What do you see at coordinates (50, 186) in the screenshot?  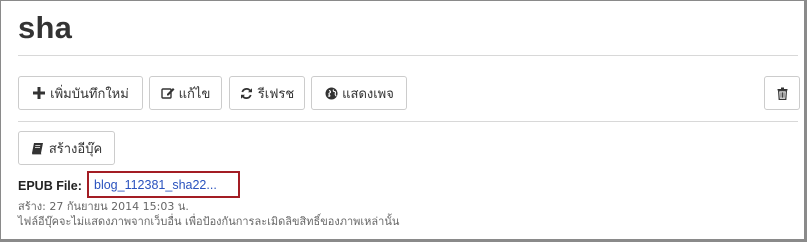 I see `epub-file-label: EPUB File:` at bounding box center [50, 186].